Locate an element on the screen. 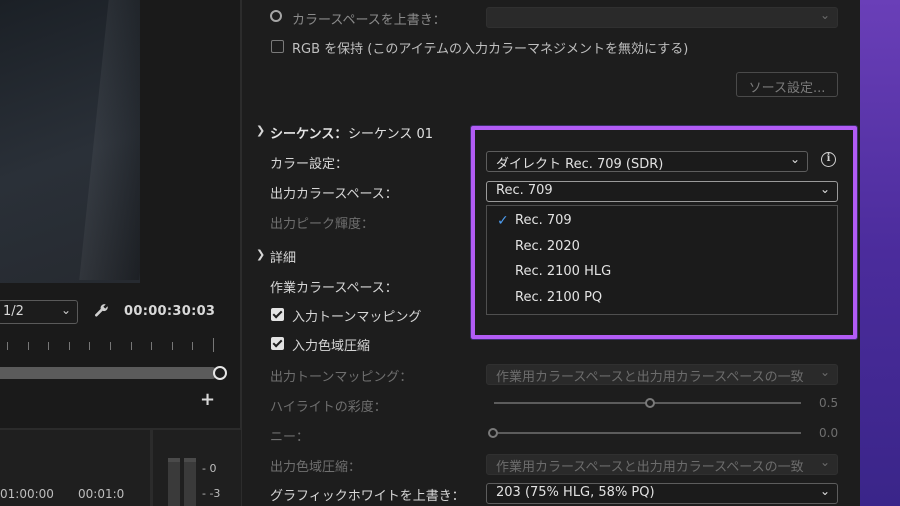  output-gamut-dropdown: 作業用カラースペースと出力用カラースペースの一致 ⌄ is located at coordinates (662, 464).